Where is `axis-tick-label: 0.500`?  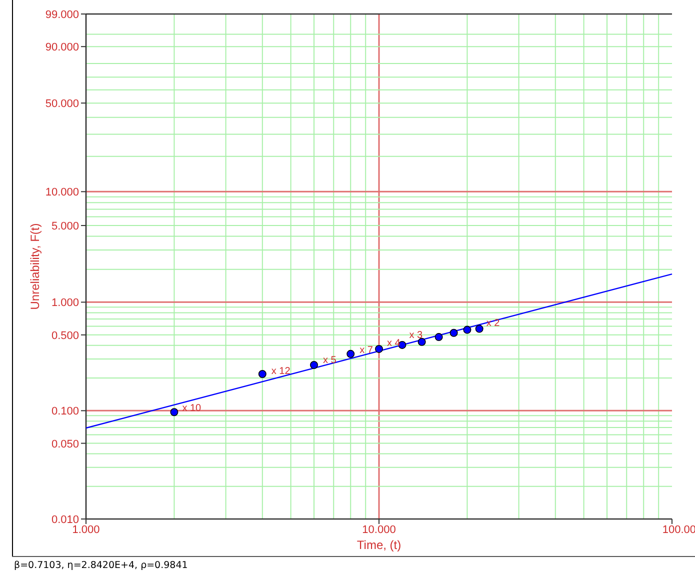 axis-tick-label: 0.500 is located at coordinates (65, 336).